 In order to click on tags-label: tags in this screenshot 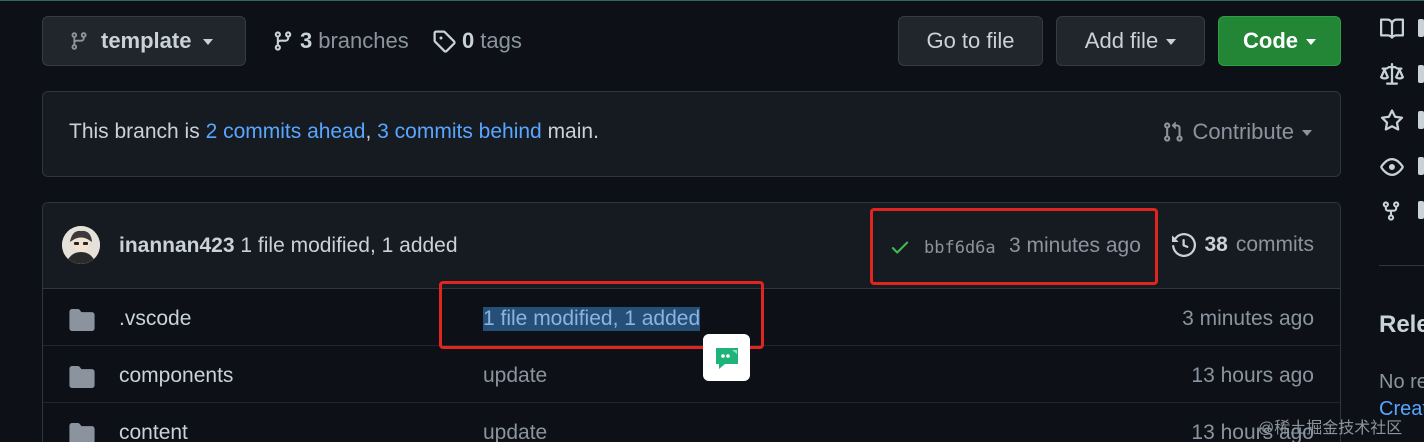, I will do `click(501, 40)`.